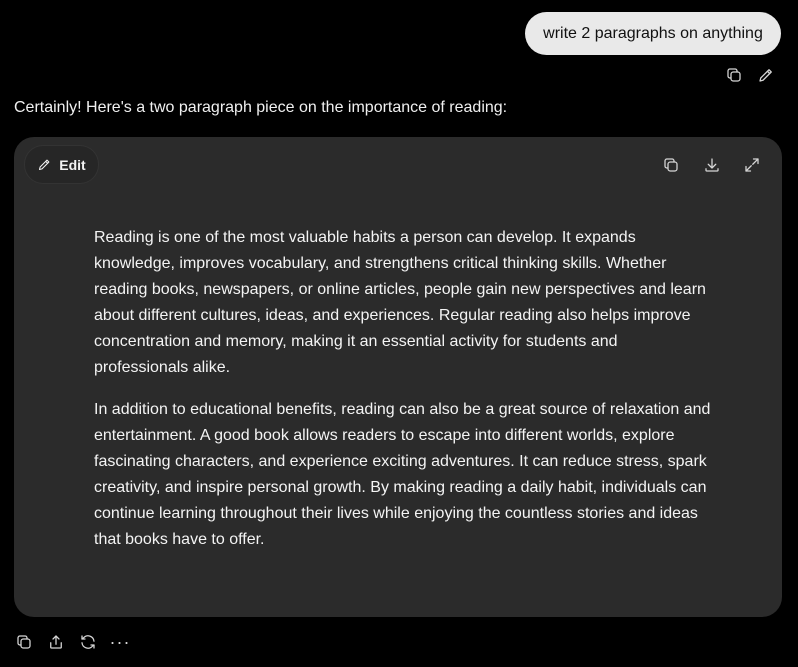 This screenshot has height=667, width=798. I want to click on user-message-bubble: write 2 paragraphs on anything, so click(653, 33).